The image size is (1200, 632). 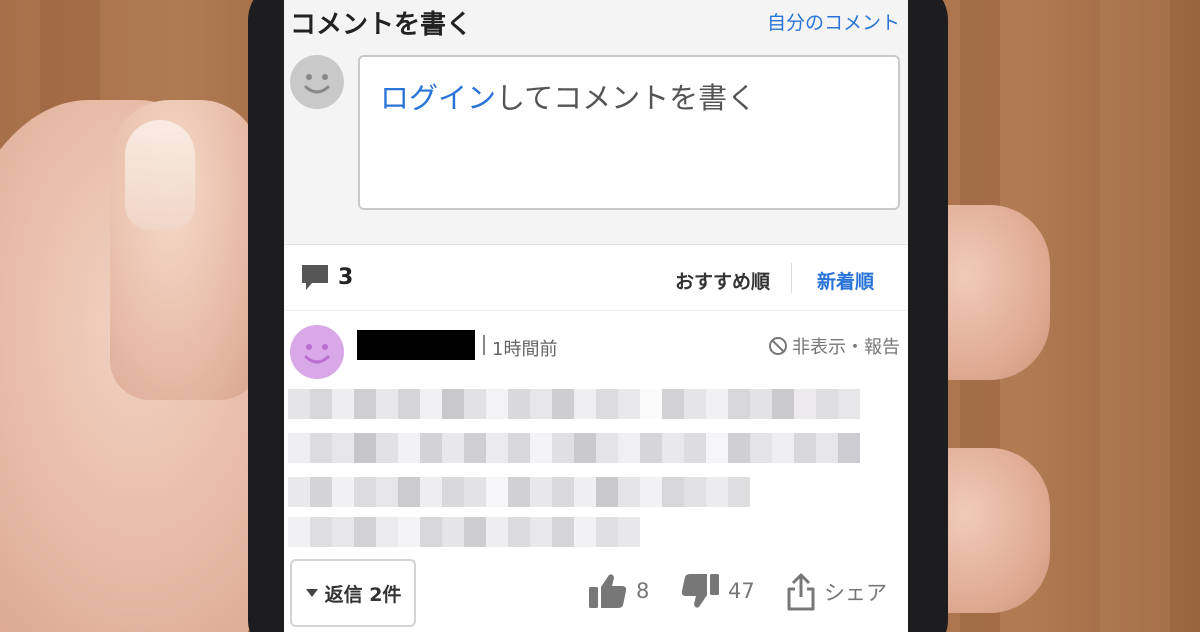 I want to click on background-wood-stripe, so click(x=1135, y=316).